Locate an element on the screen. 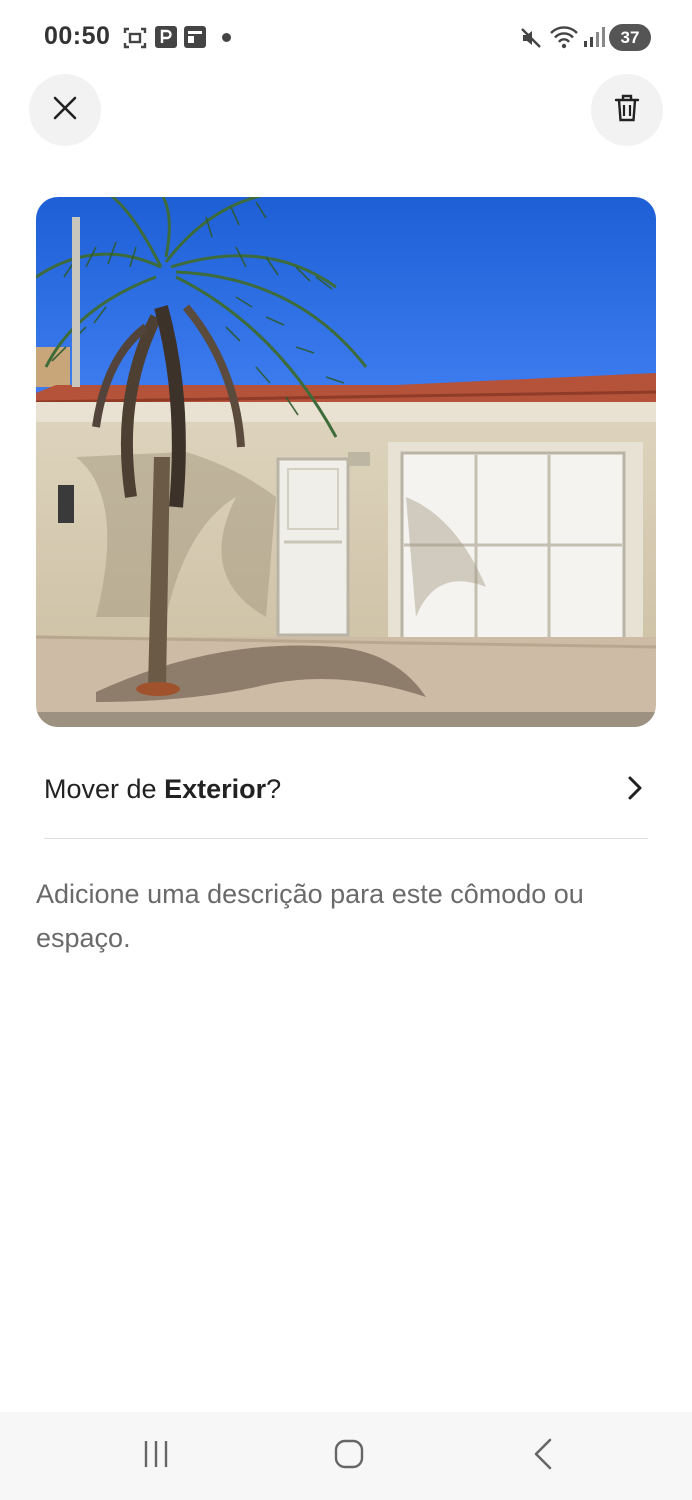  wifi-icon is located at coordinates (564, 39).